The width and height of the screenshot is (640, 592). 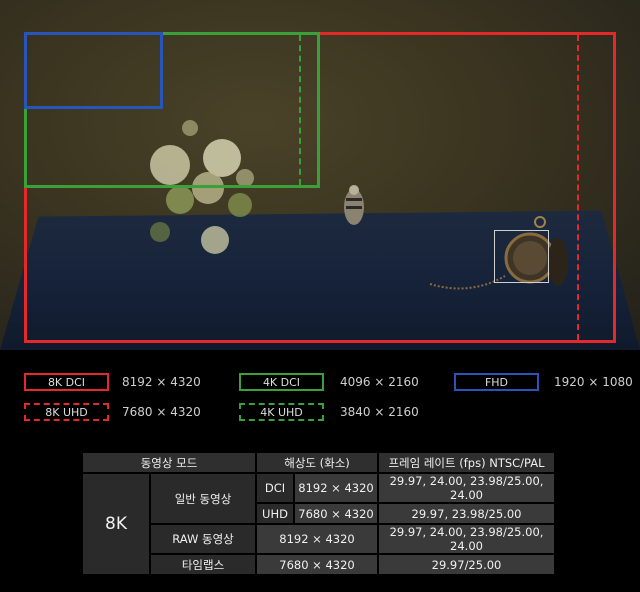 I want to click on frame-fhd, so click(x=93, y=70).